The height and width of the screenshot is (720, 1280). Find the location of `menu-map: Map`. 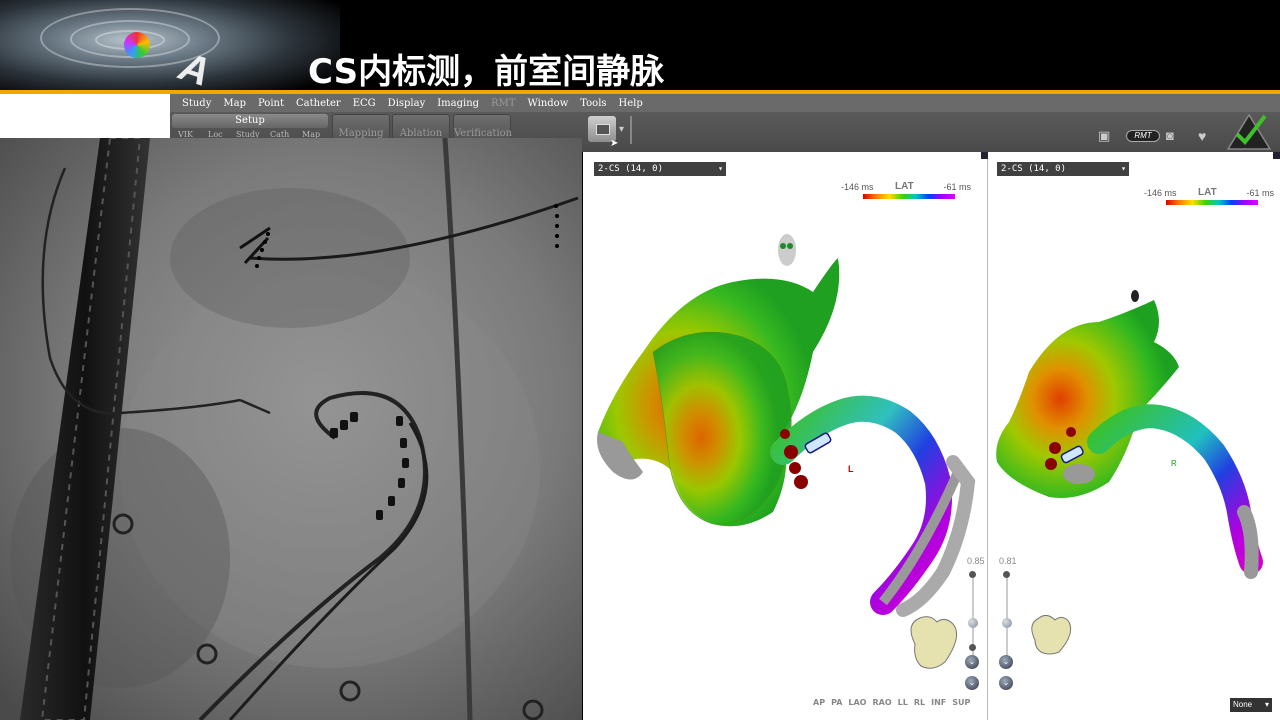

menu-map: Map is located at coordinates (234, 103).